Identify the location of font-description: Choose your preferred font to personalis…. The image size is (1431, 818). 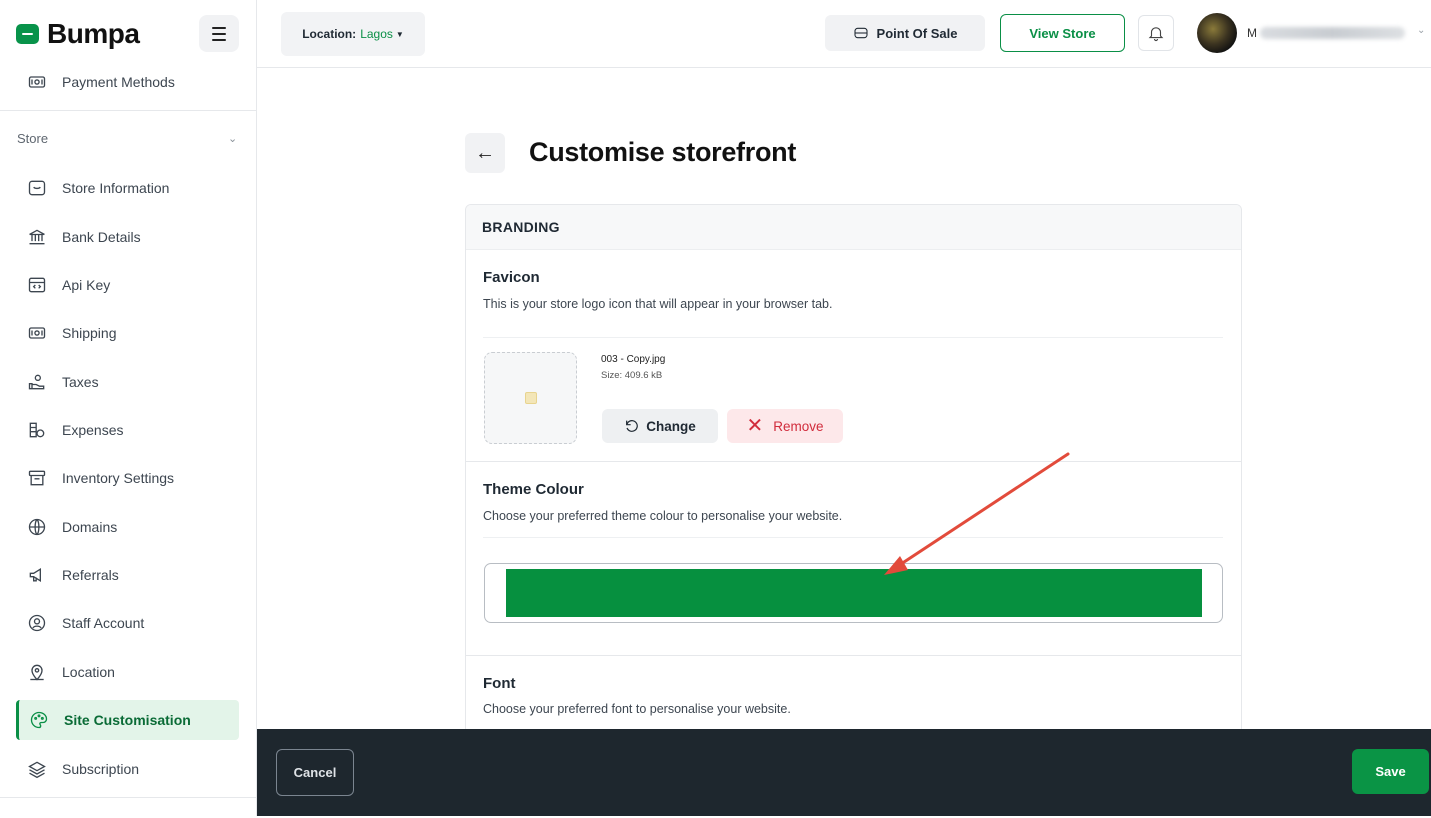
(637, 709).